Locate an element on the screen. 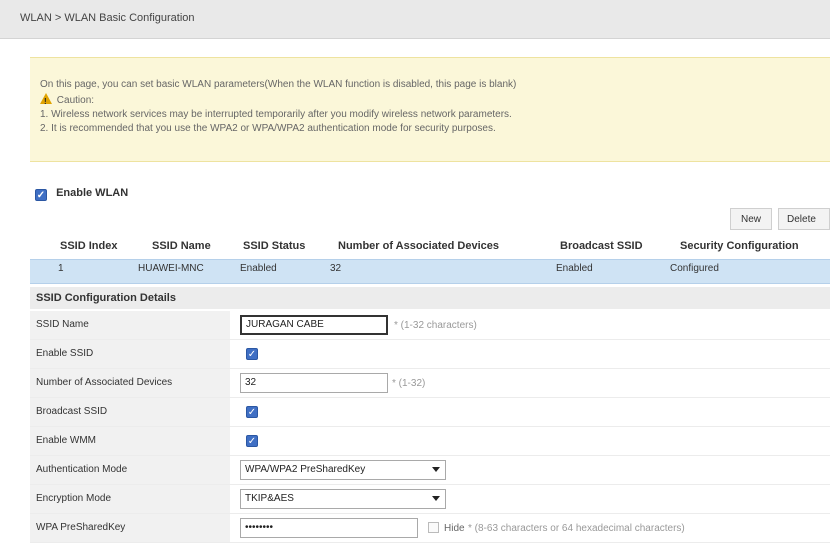  num-devices-label: Number of Associated Devices is located at coordinates (130, 383).